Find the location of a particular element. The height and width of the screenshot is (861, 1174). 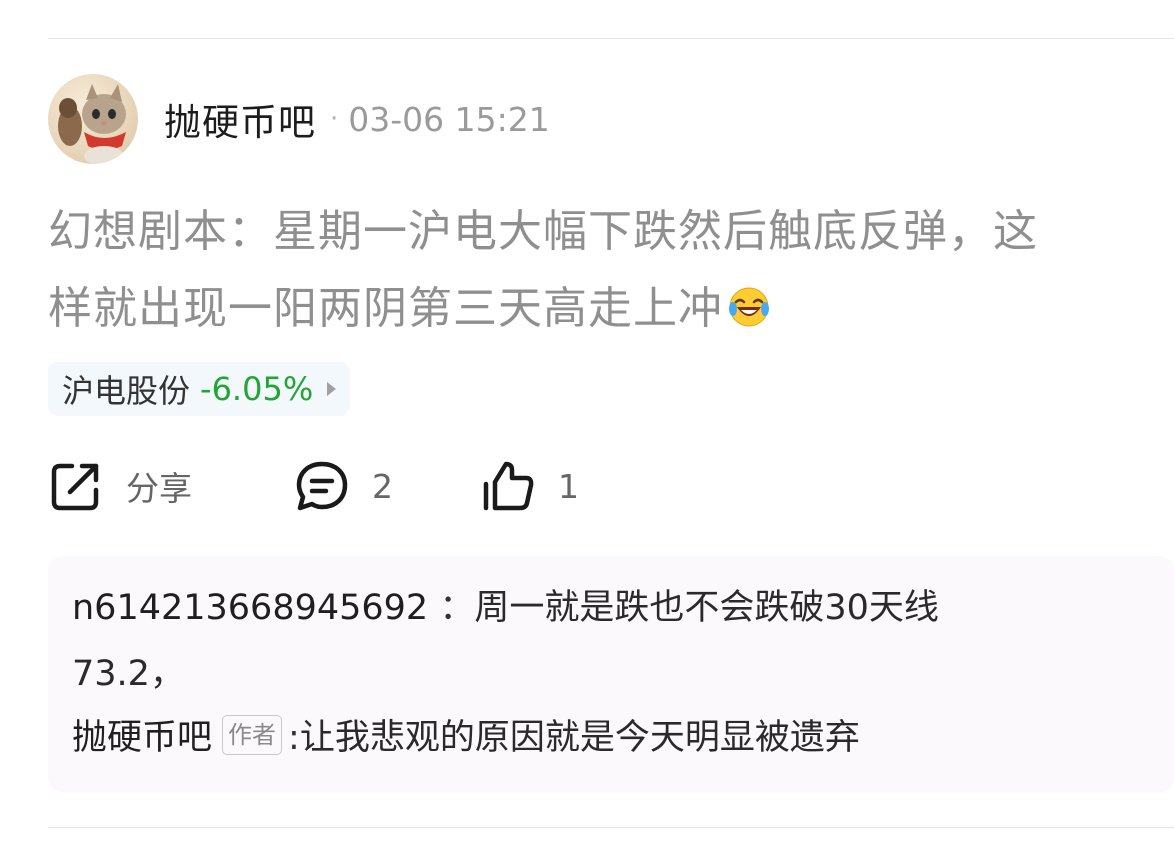

share-label: 分享 is located at coordinates (159, 488).